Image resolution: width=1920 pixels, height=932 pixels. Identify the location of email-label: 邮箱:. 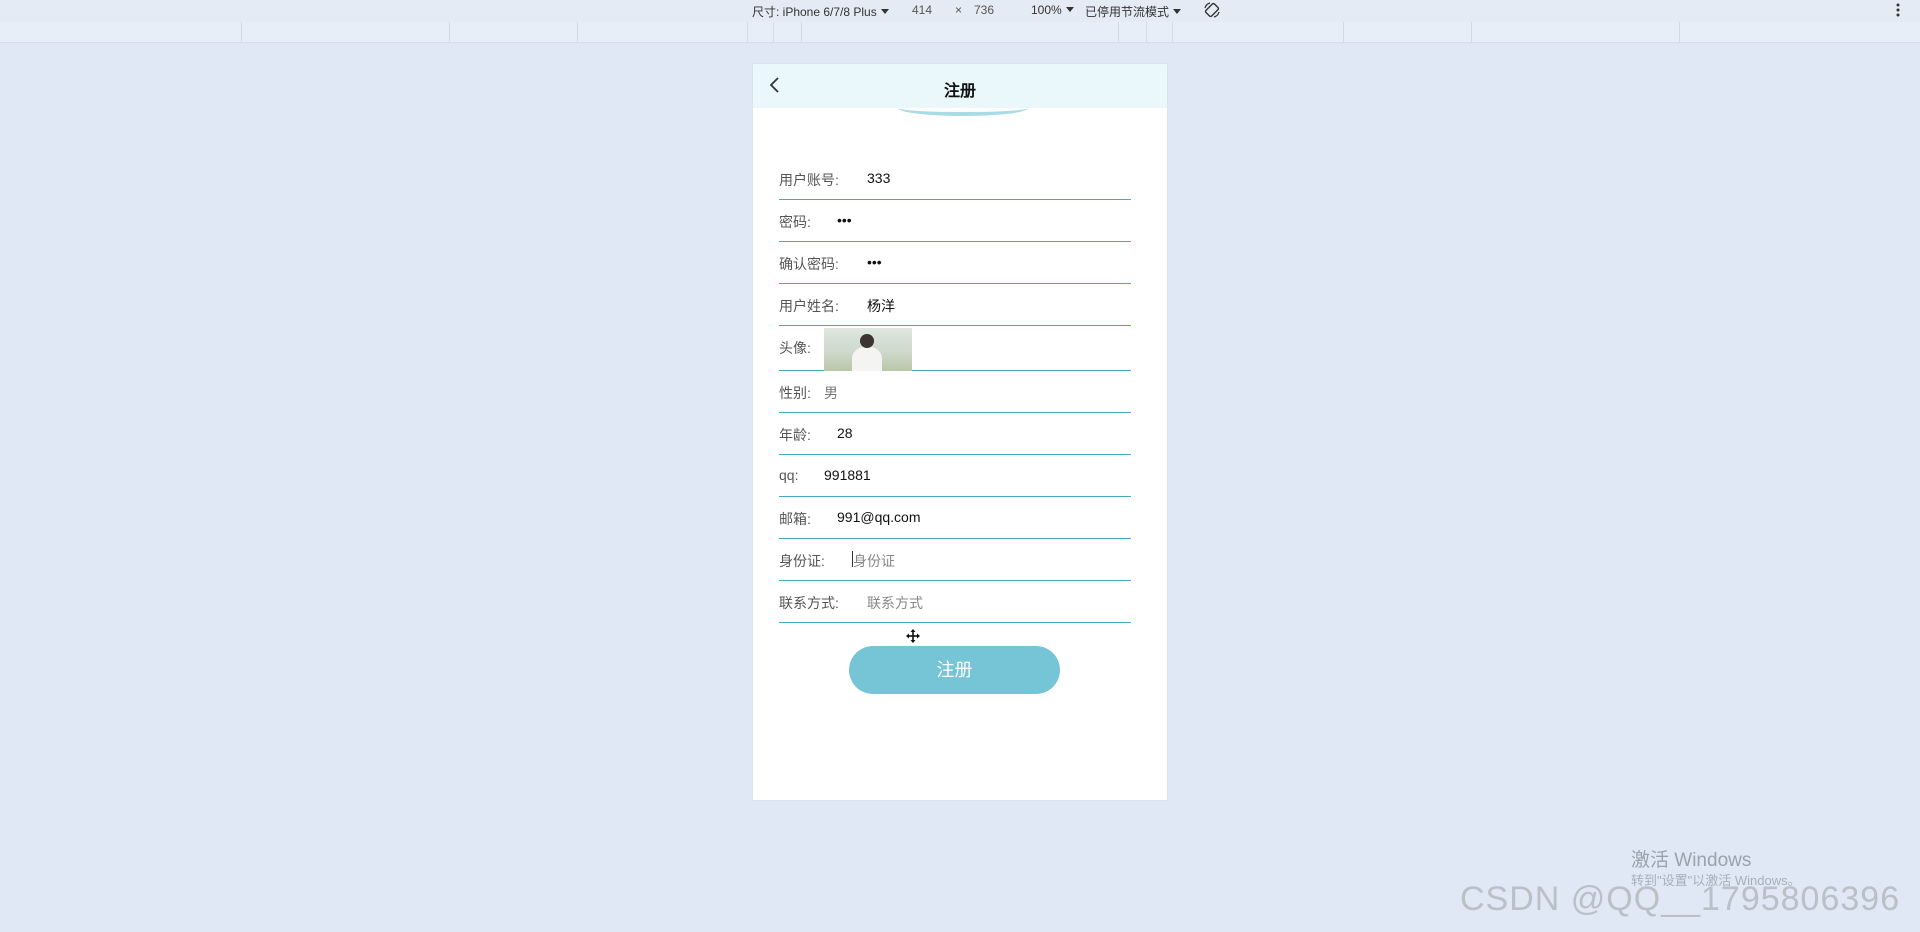
(795, 519).